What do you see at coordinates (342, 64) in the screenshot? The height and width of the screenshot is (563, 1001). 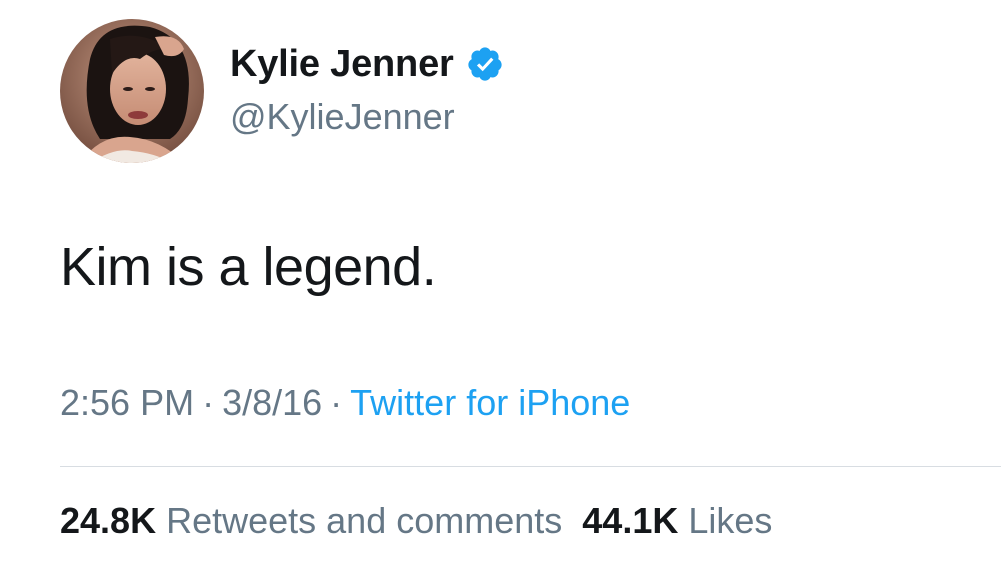 I see `display-name: Kylie Jenner` at bounding box center [342, 64].